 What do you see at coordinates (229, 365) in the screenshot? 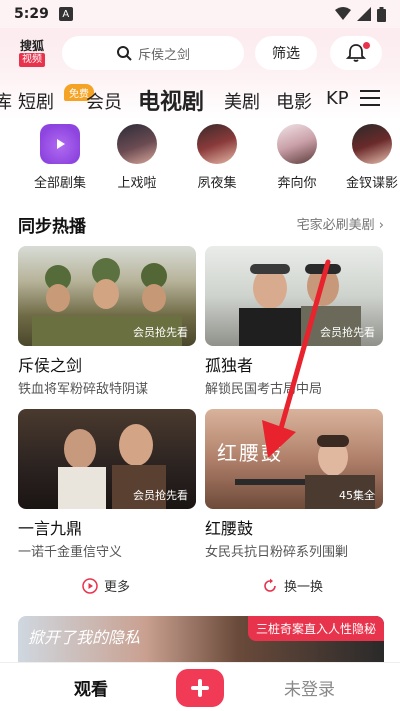
I see `card-title: 孤独者` at bounding box center [229, 365].